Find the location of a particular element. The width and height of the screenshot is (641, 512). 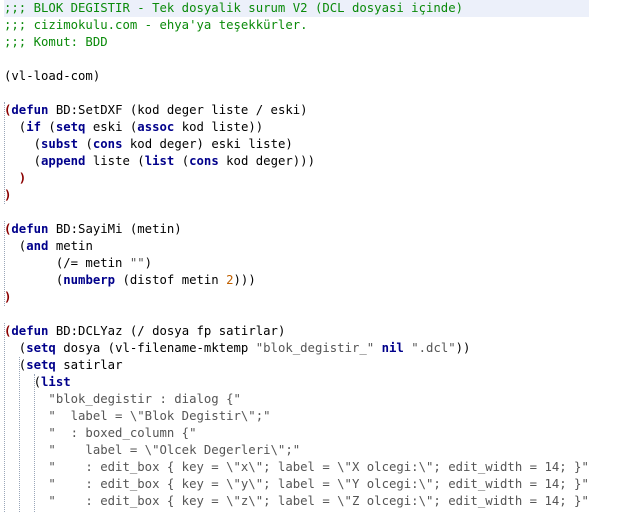

code-line: (defun BD:SayiMi (metin) is located at coordinates (296, 229).